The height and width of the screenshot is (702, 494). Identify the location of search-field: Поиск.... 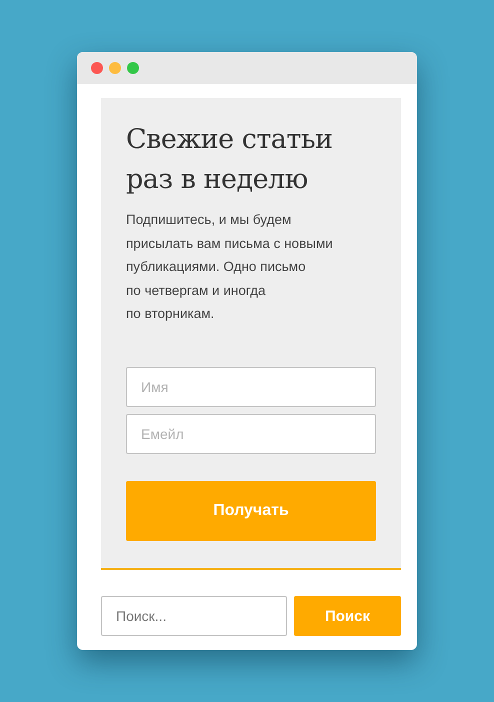
(194, 616).